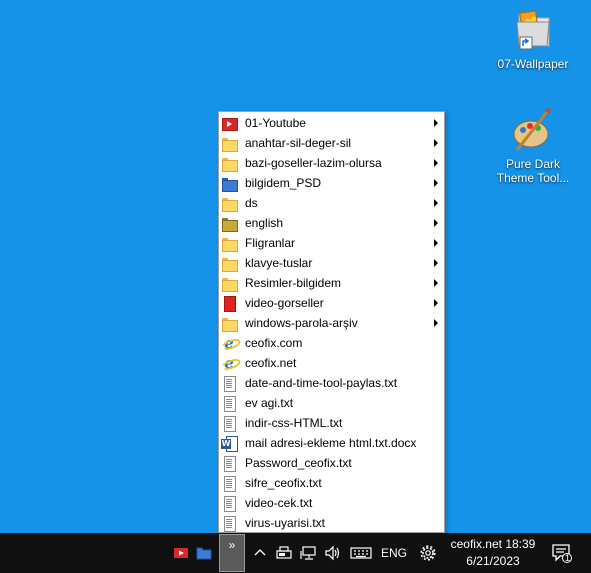 The image size is (591, 573). I want to click on taskbar-youtube-toolbar-button, so click(181, 553).